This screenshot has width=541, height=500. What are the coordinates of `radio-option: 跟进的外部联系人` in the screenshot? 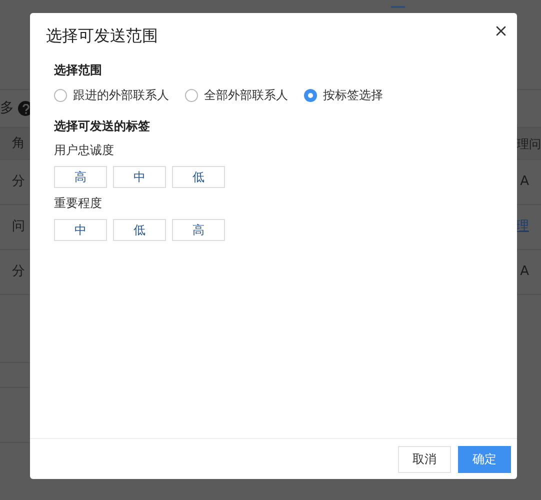 It's located at (111, 95).